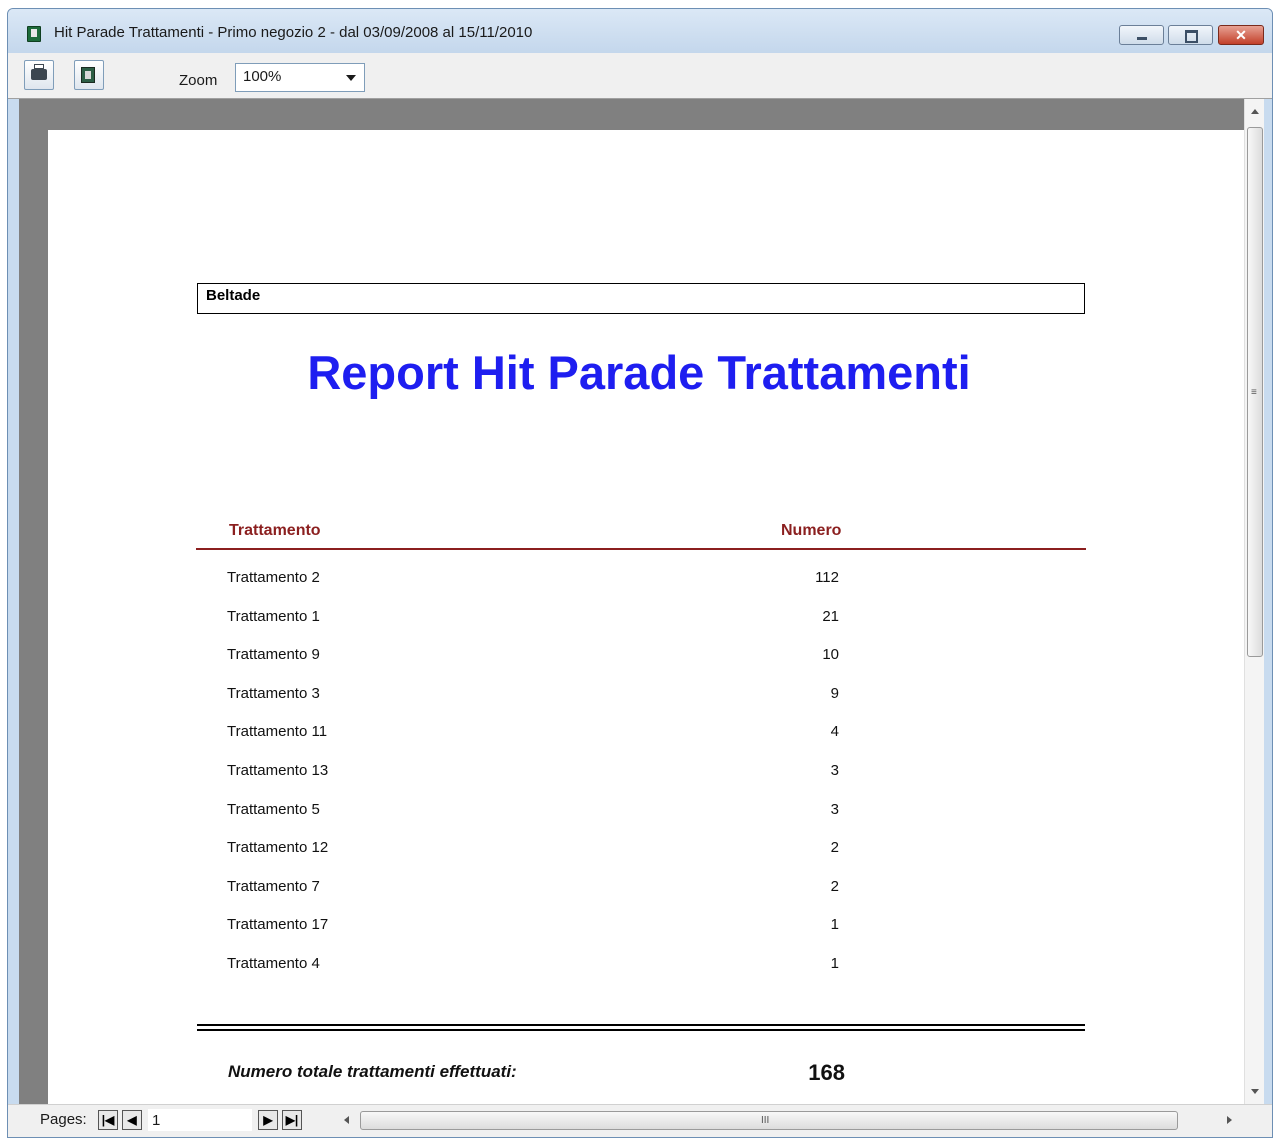 This screenshot has width=1280, height=1140. What do you see at coordinates (273, 809) in the screenshot?
I see `row-name: Trattamento 5` at bounding box center [273, 809].